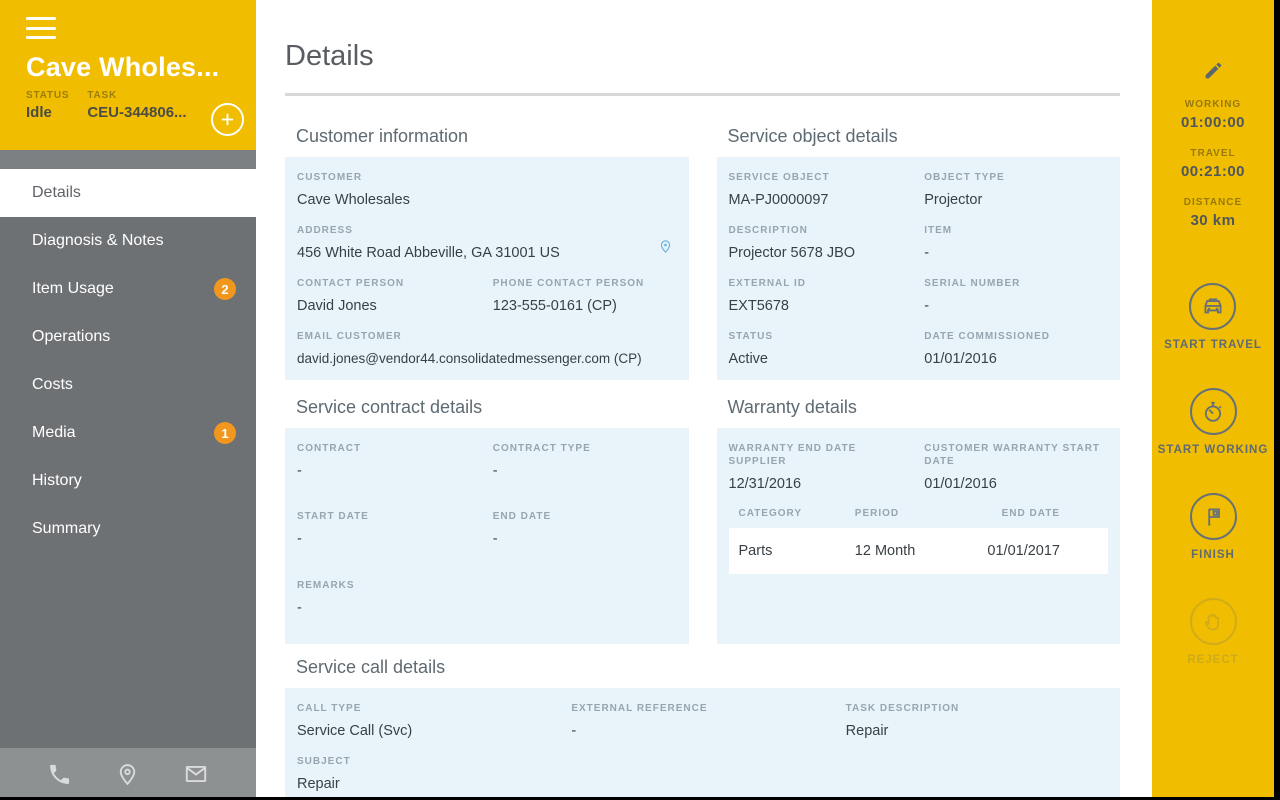 Image resolution: width=1280 pixels, height=800 pixels. Describe the element at coordinates (1213, 164) in the screenshot. I see `travel-timer: TRAVEL 00:21:00` at that location.